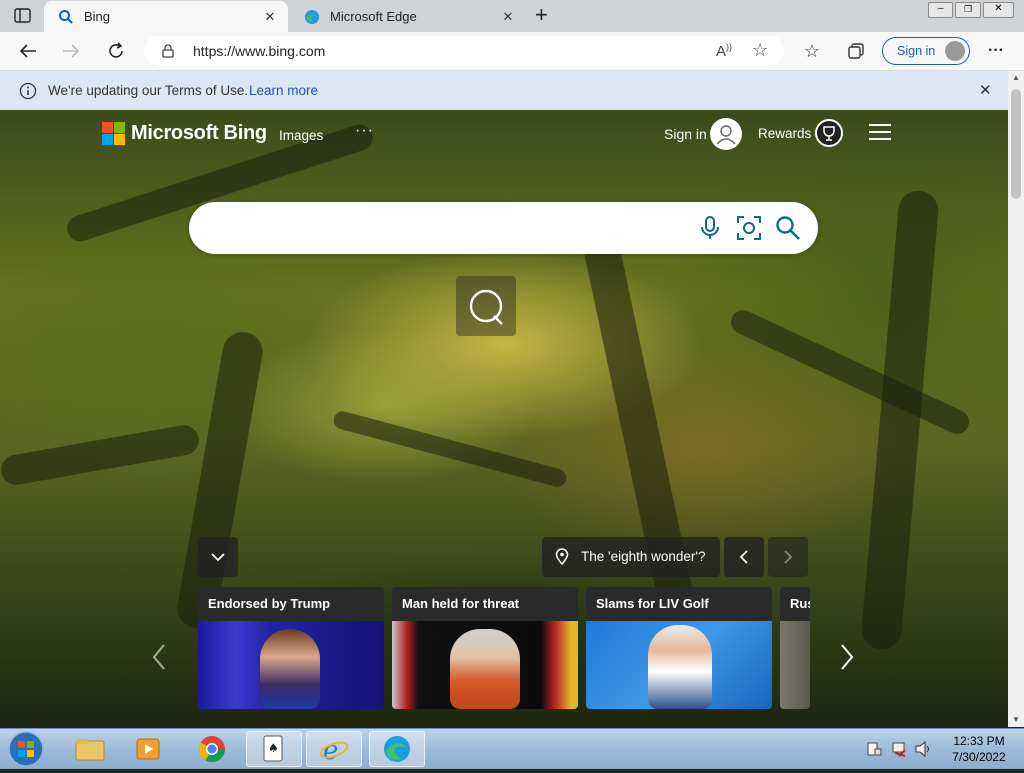 The height and width of the screenshot is (773, 1024). I want to click on internet-explorer-taskbar-button: e, so click(334, 749).